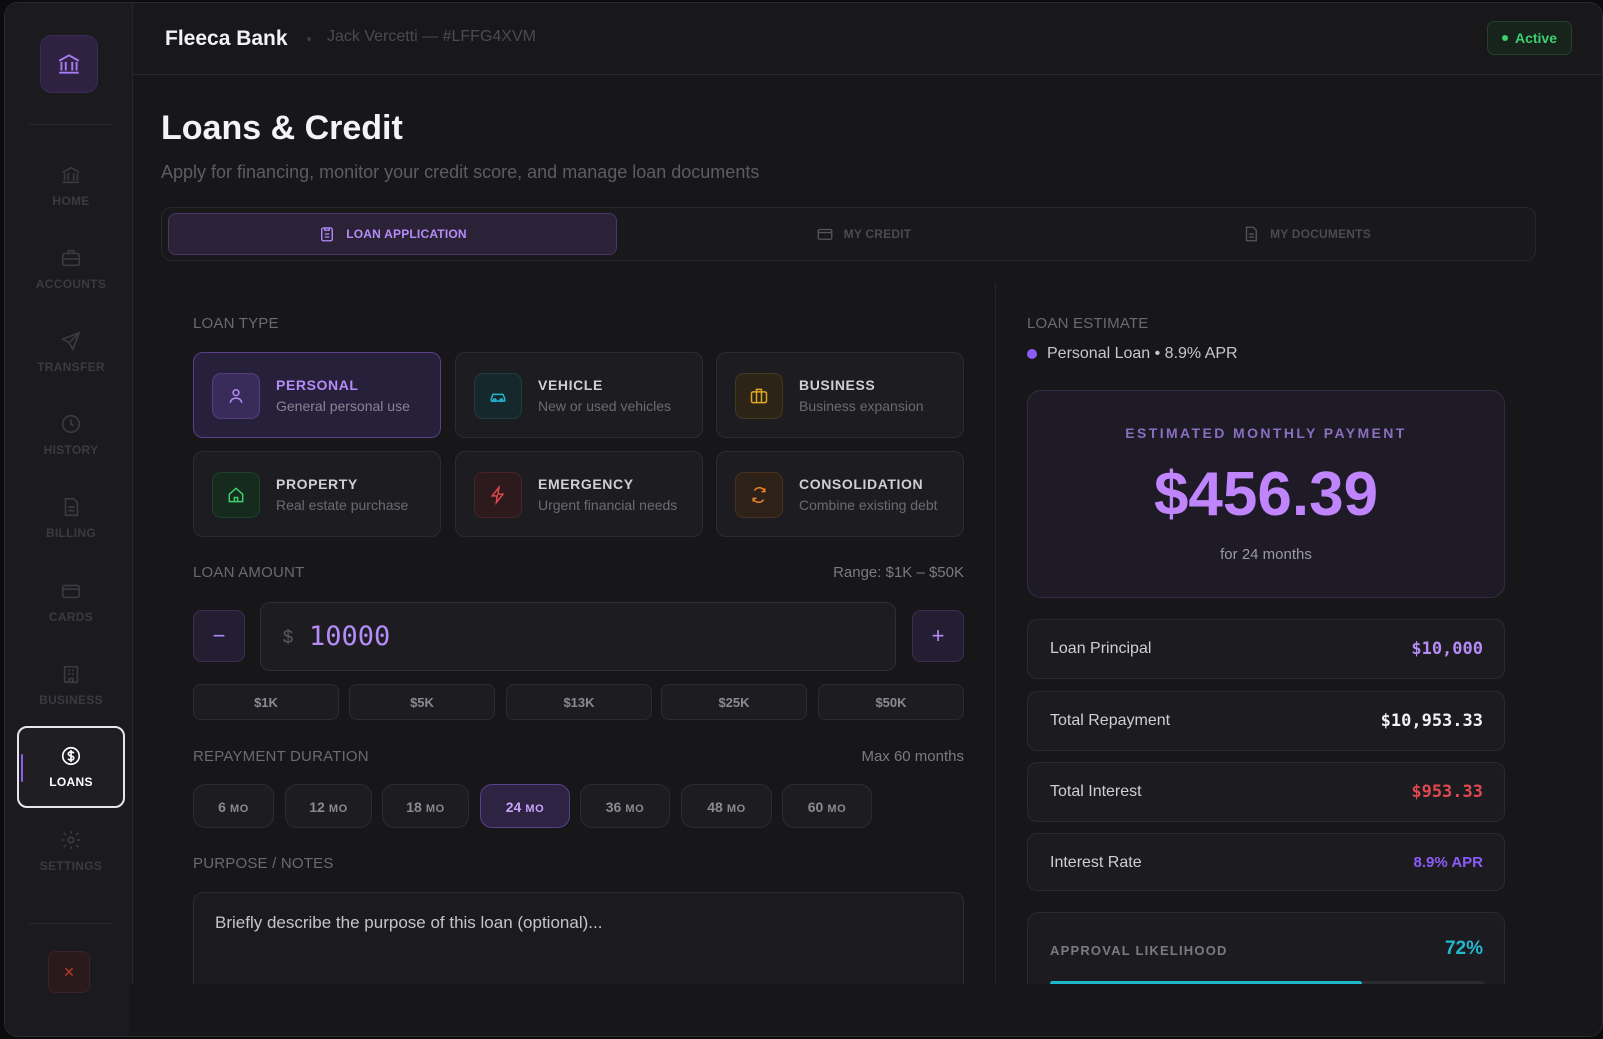 This screenshot has width=1603, height=1039. I want to click on duration-option: 60 MO, so click(827, 806).